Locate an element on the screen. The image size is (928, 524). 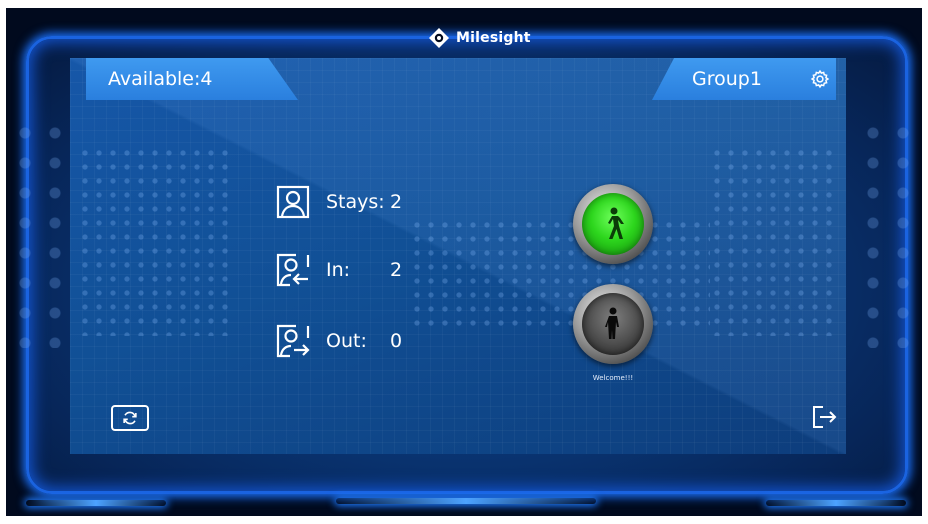
brand-logo: Milesight is located at coordinates (479, 38).